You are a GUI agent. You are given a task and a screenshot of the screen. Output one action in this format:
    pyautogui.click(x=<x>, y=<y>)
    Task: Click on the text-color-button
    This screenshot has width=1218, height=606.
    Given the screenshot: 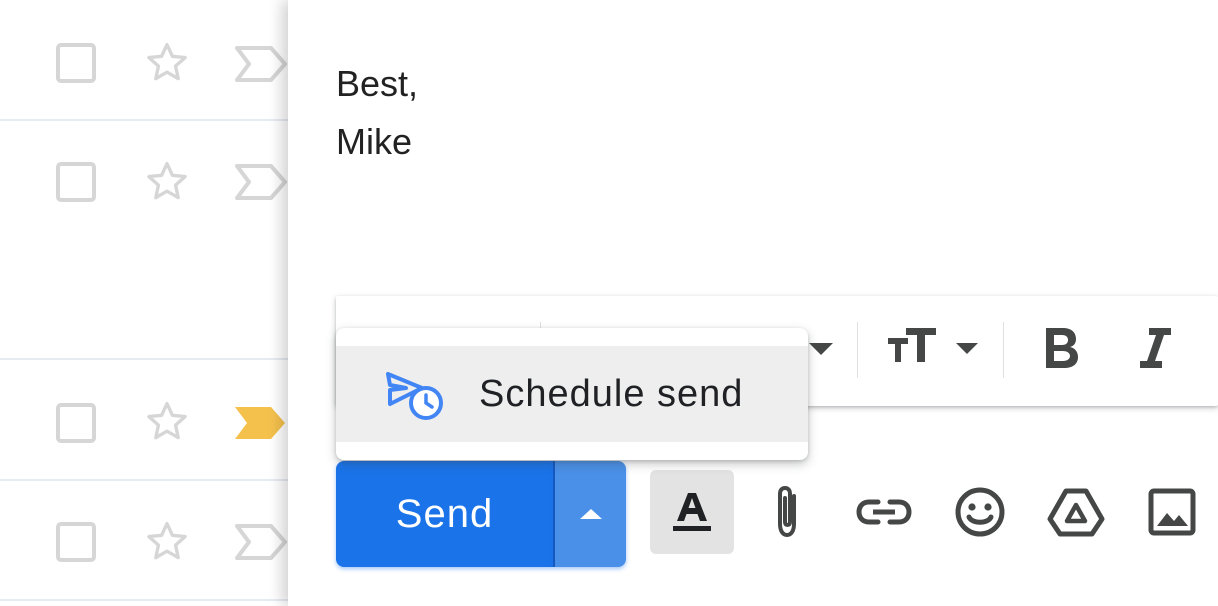 What is the action you would take?
    pyautogui.click(x=692, y=512)
    